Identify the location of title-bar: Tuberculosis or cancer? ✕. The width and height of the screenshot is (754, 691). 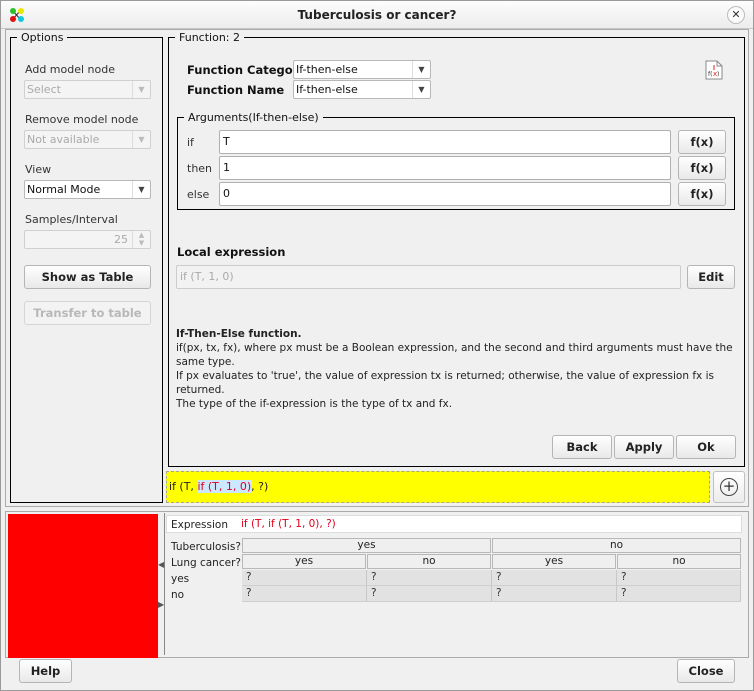
(377, 15).